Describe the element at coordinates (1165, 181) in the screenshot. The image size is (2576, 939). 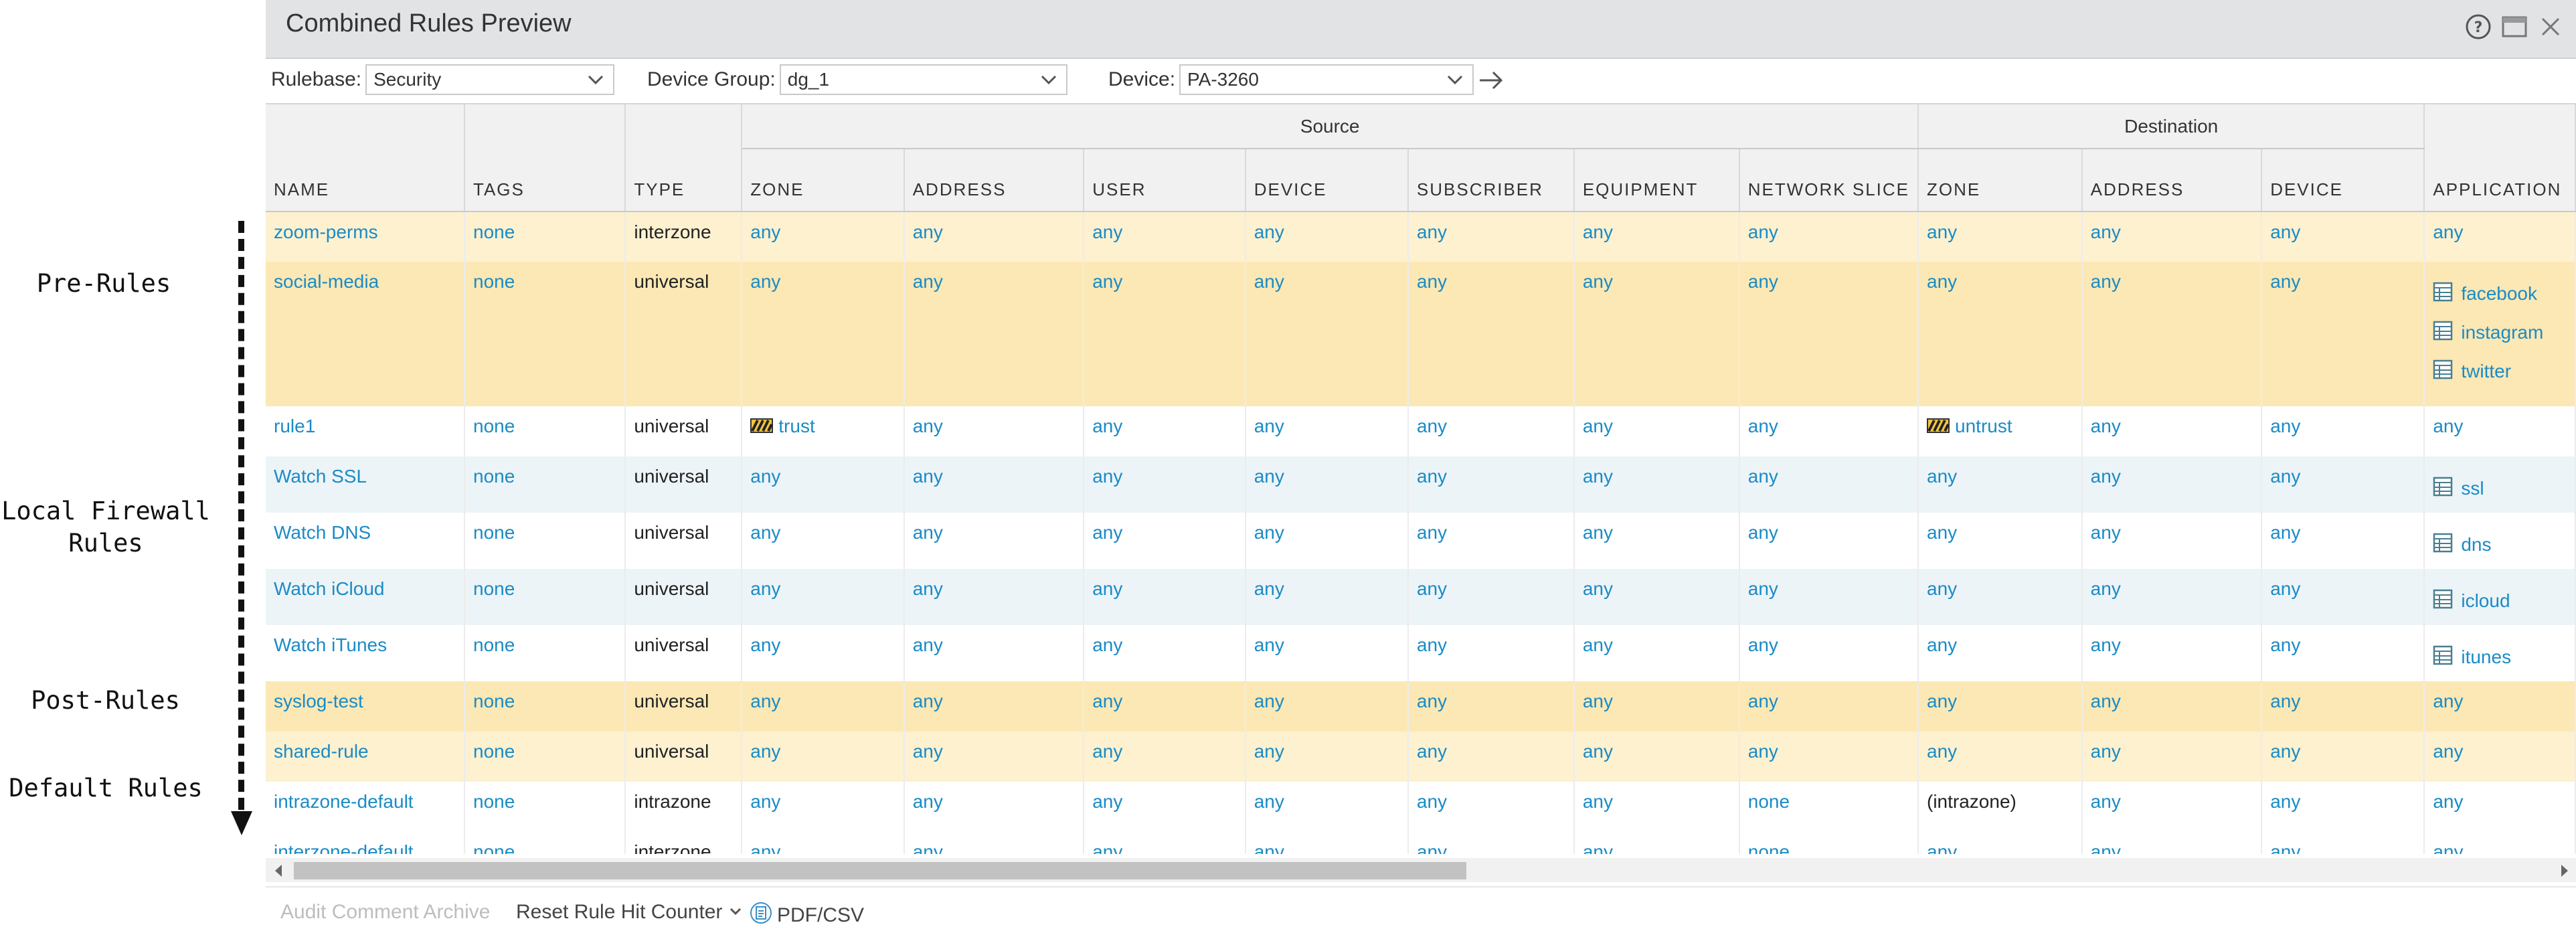
I see `col-header-source-user: USER` at that location.